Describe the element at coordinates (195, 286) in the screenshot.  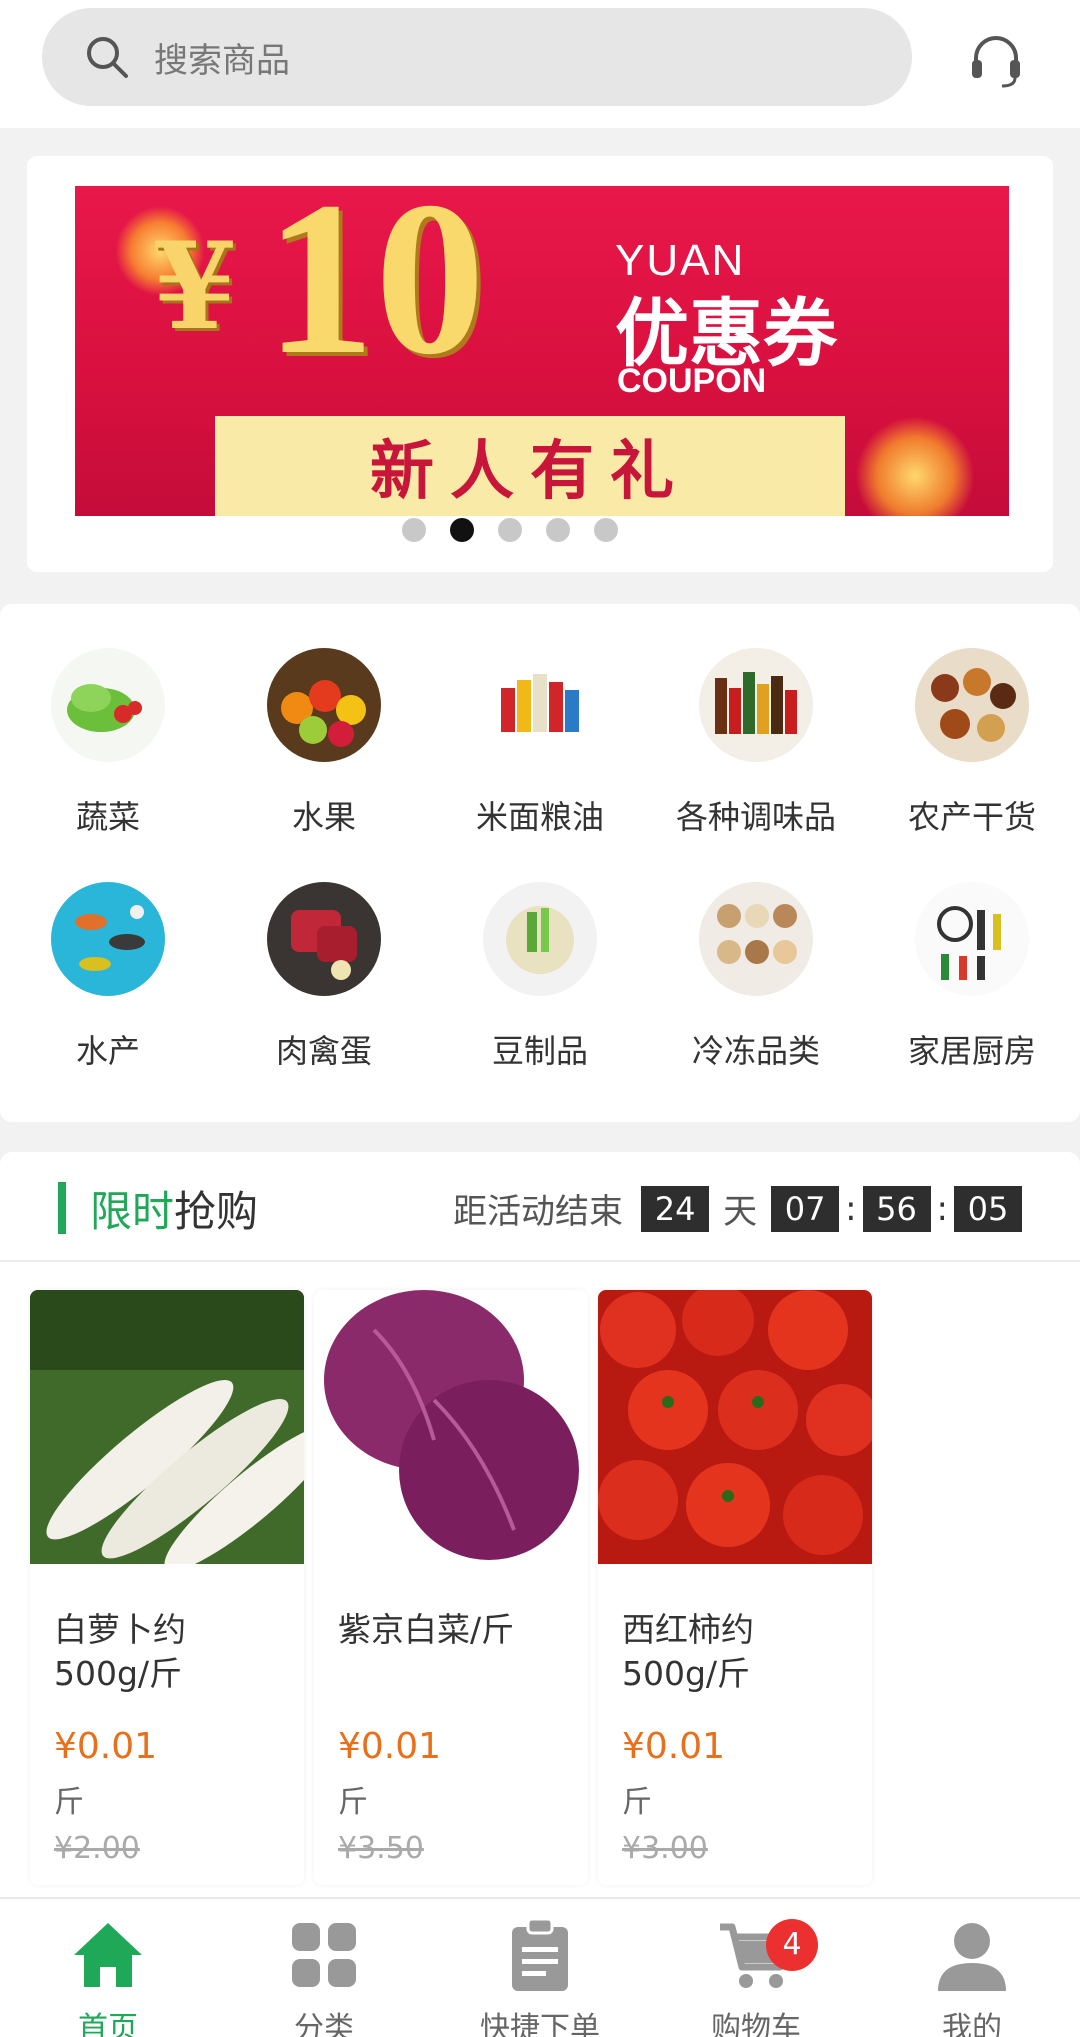
I see `banner-yen-symbol: ¥` at that location.